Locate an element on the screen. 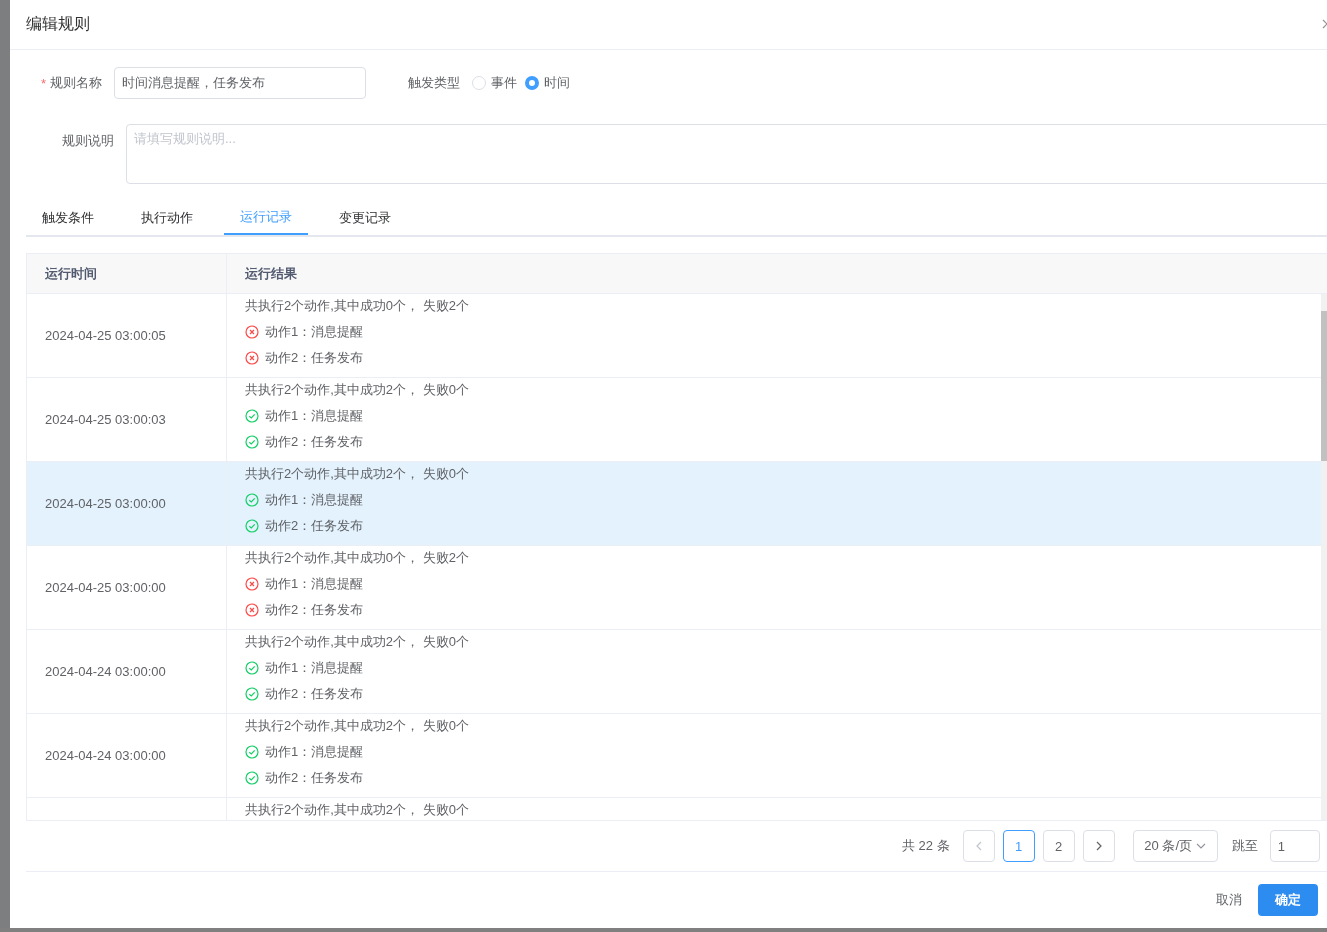 Image resolution: width=1327 pixels, height=932 pixels. previous-page-button is located at coordinates (978, 846).